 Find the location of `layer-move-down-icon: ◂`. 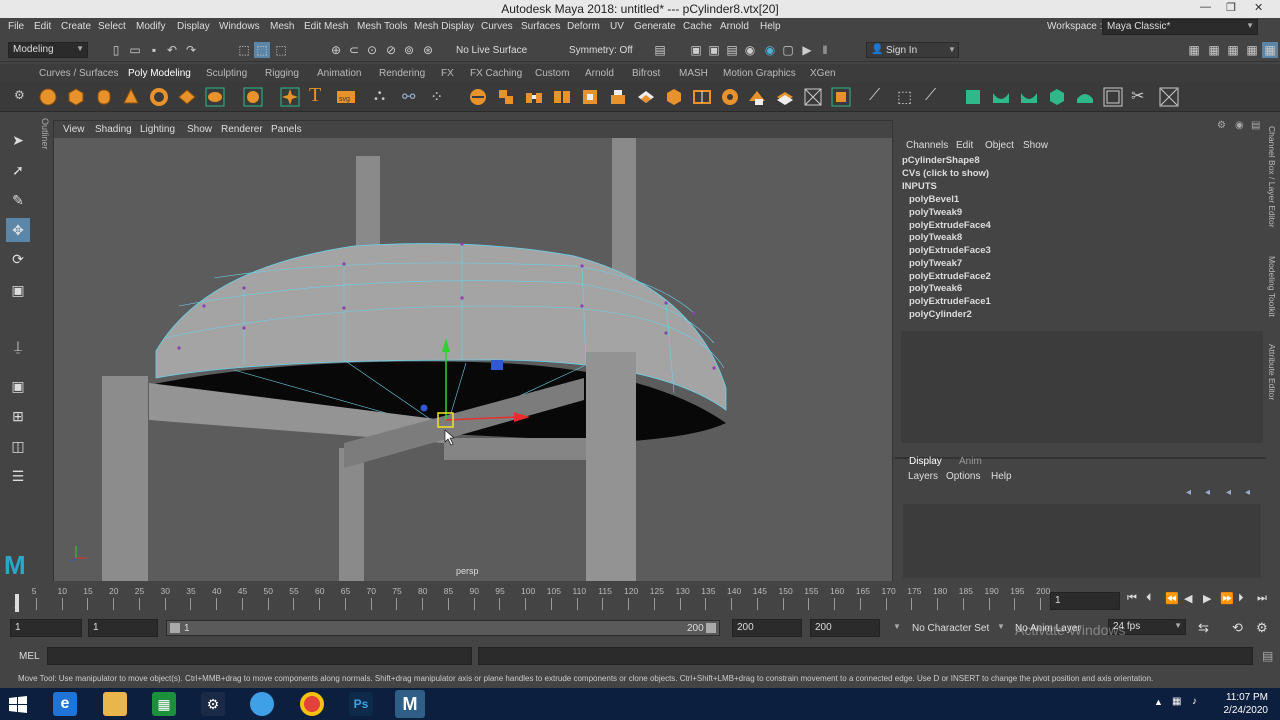

layer-move-down-icon: ◂ is located at coordinates (1207, 492).